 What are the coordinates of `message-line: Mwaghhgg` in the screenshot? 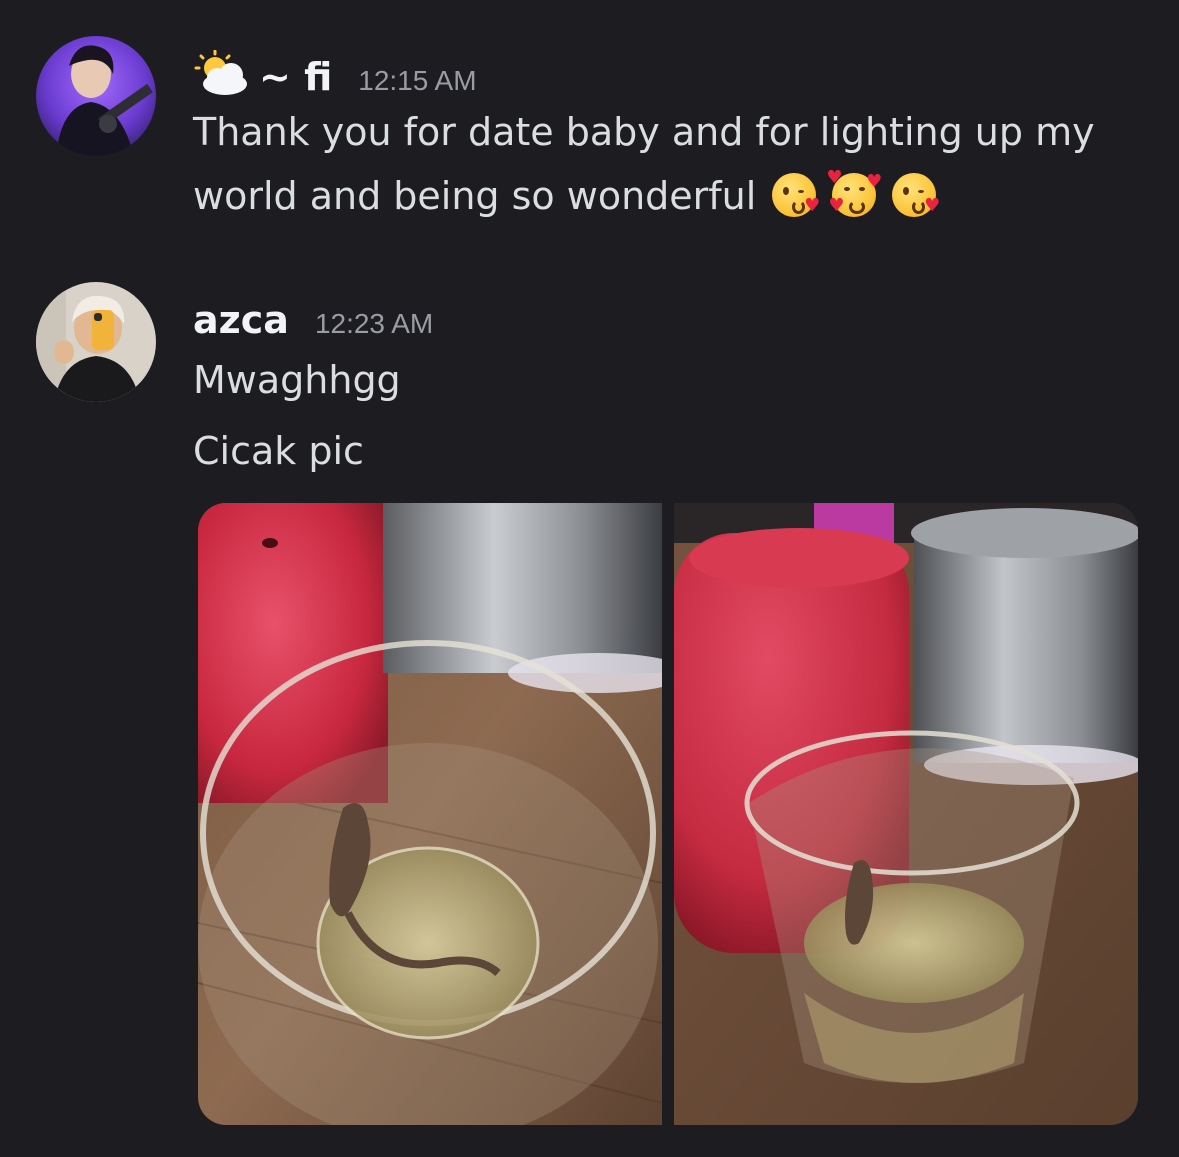 It's located at (297, 380).